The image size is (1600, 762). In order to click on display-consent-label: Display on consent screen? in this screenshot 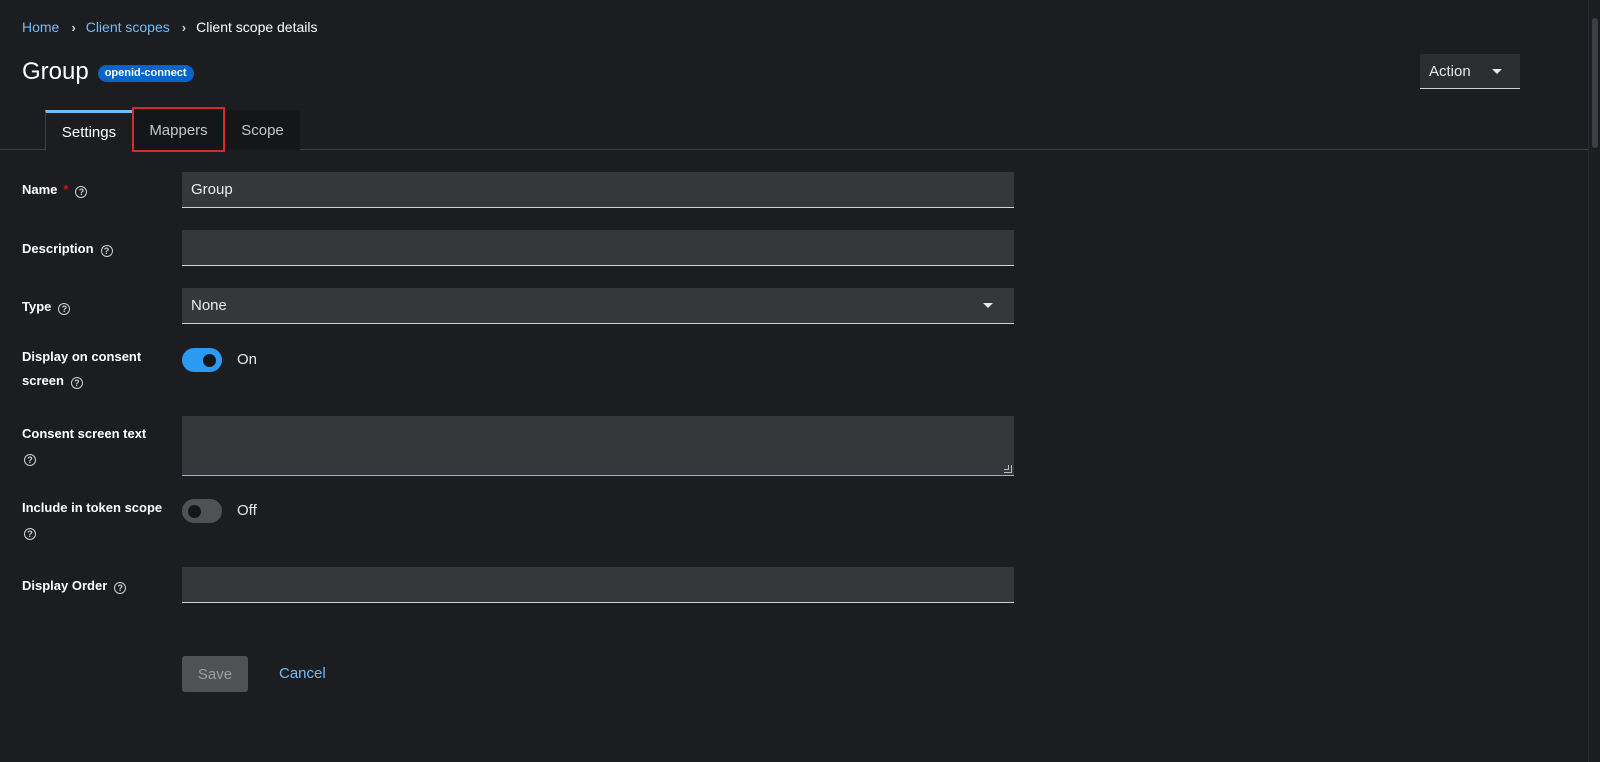, I will do `click(81, 369)`.